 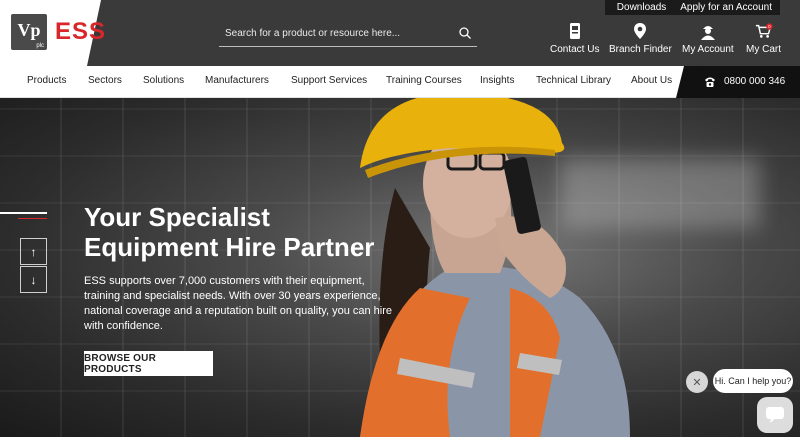 What do you see at coordinates (497, 80) in the screenshot?
I see `nav-item-insights: Insights` at bounding box center [497, 80].